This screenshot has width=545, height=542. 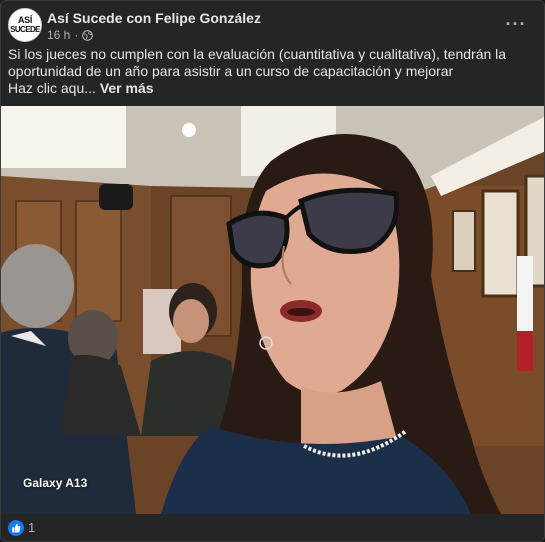 What do you see at coordinates (272, 527) in the screenshot?
I see `post-footer: 1` at bounding box center [272, 527].